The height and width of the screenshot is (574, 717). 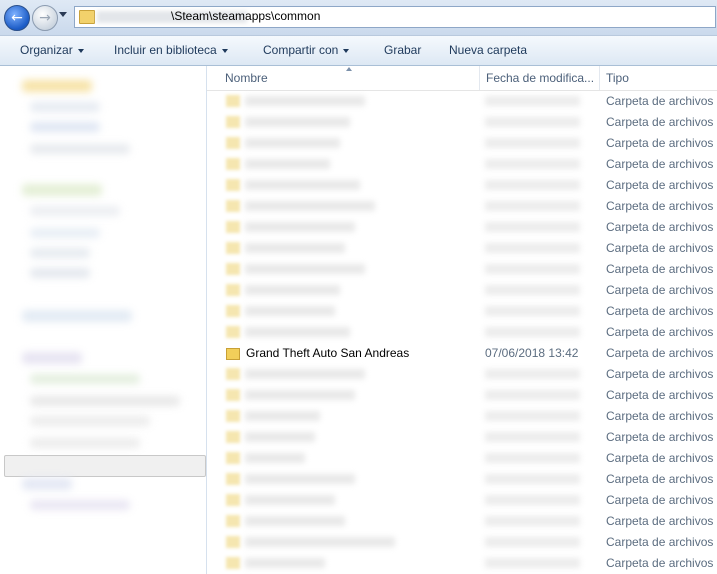 I want to click on include-library-button: Incluir en biblioteca, so click(x=171, y=50).